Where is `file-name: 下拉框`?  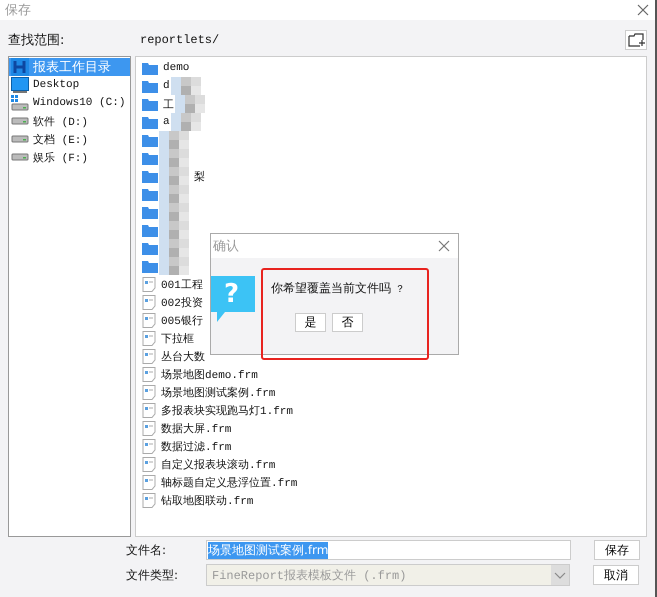
file-name: 下拉框 is located at coordinates (177, 338).